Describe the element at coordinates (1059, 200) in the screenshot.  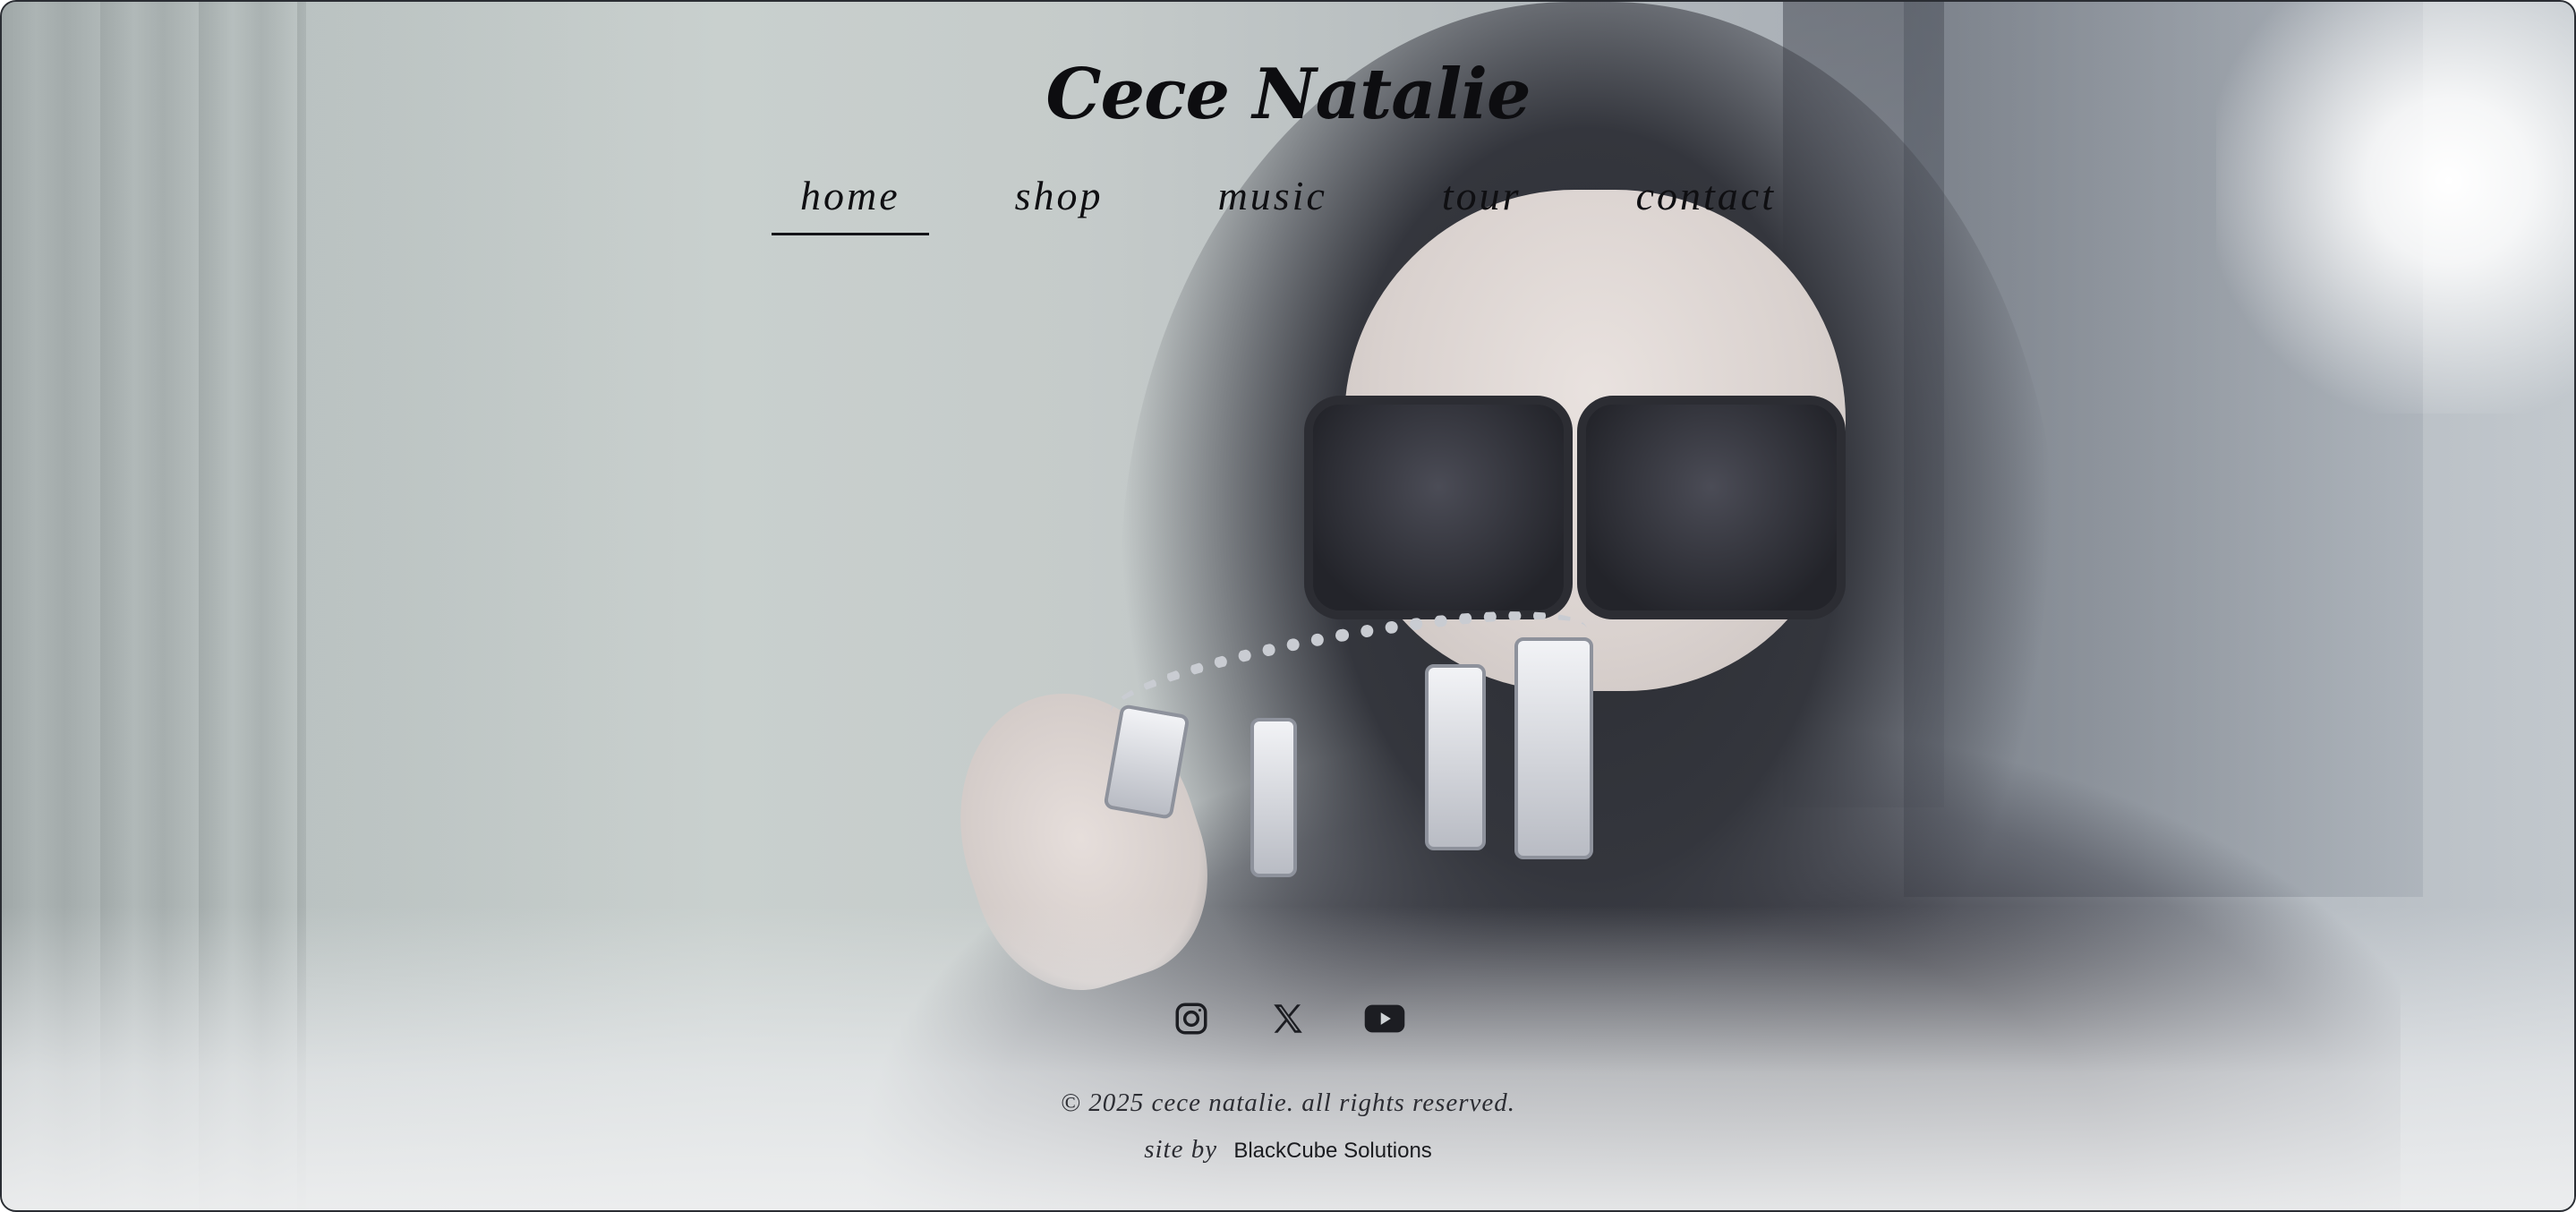
I see `nav-item-shop: shop` at that location.